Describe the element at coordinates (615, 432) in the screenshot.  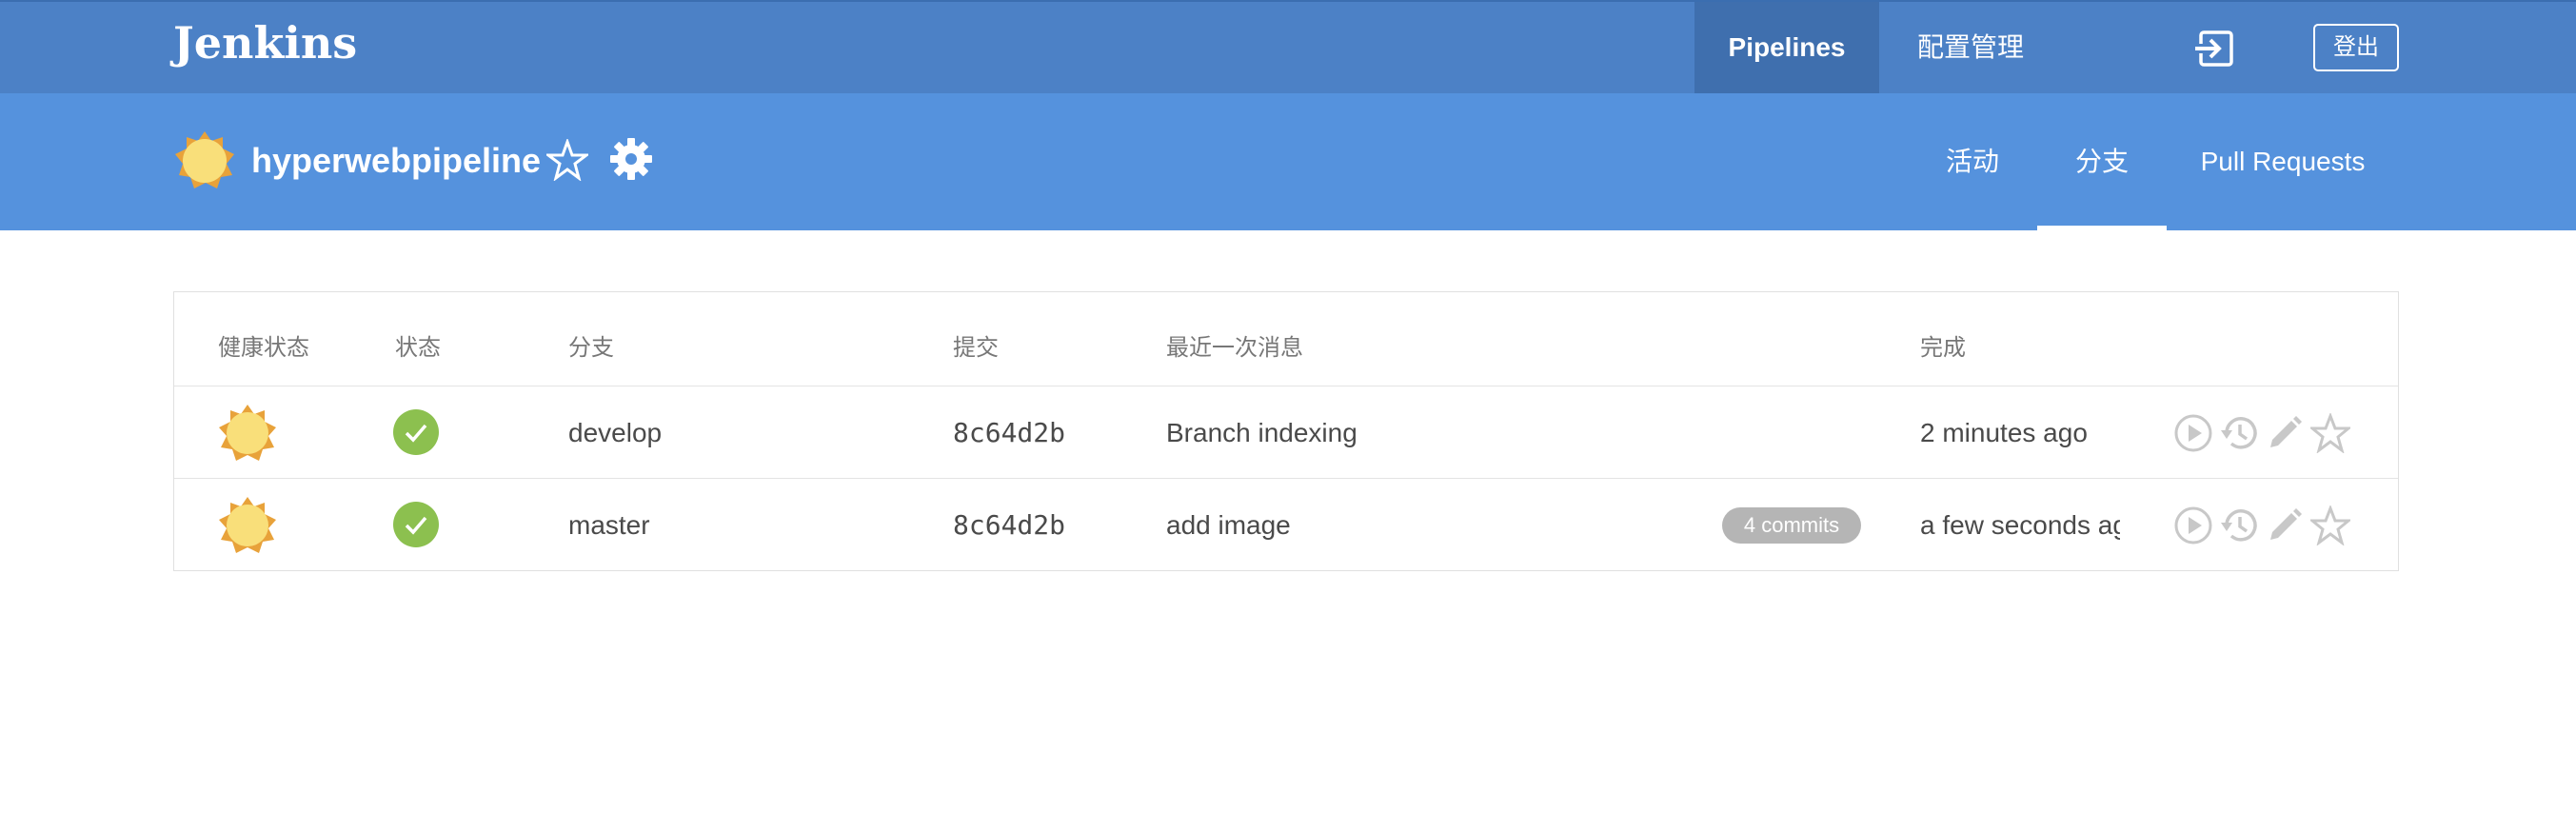
I see `branch-name: develop` at that location.